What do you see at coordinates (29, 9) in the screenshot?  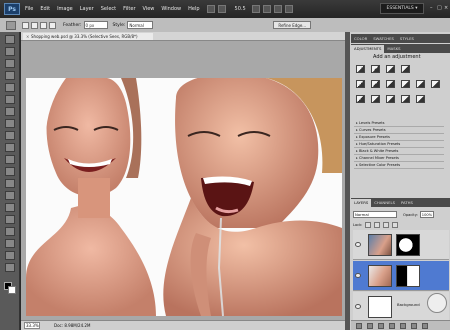 I see `menu-file: File` at bounding box center [29, 9].